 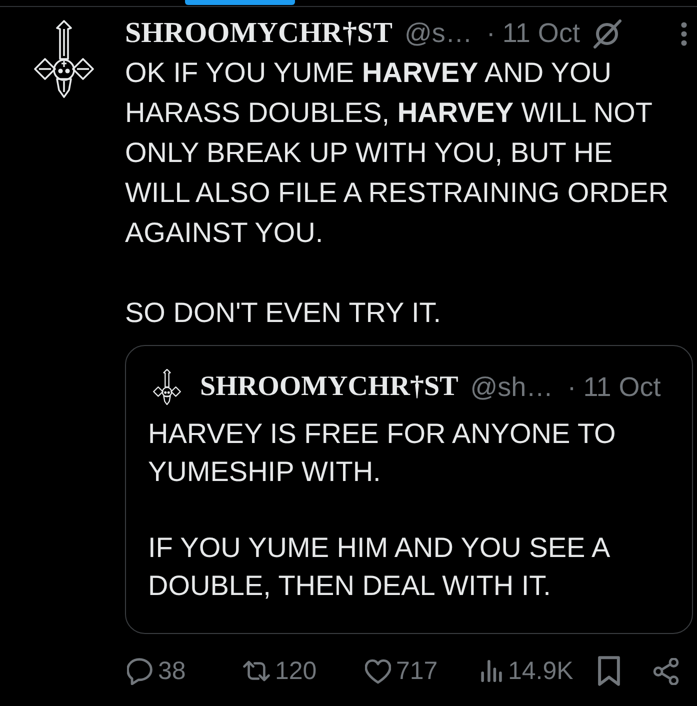 I want to click on quoted-post-text: HARVEY IS FREE FOR ANYONE TO YUMESHIP WITH., so click(x=382, y=453).